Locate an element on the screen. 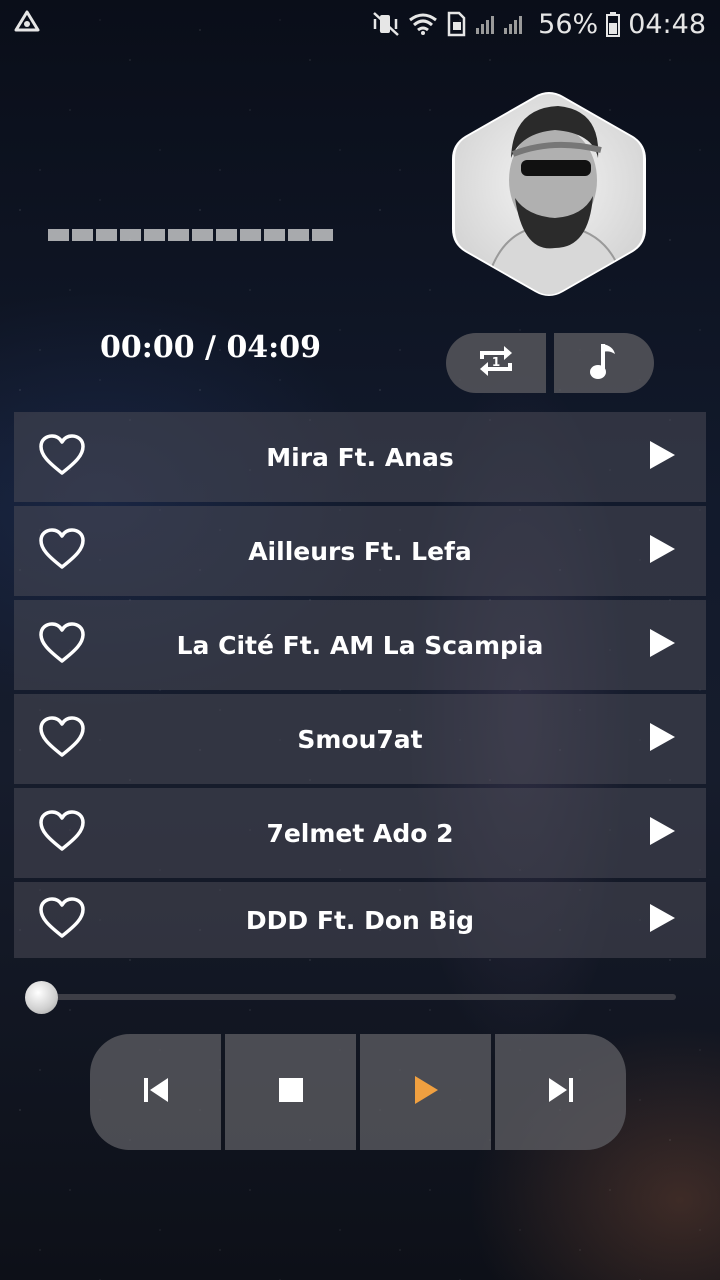 This screenshot has height=1280, width=720. track-title: La Cité Ft. AM La Scampia is located at coordinates (360, 645).